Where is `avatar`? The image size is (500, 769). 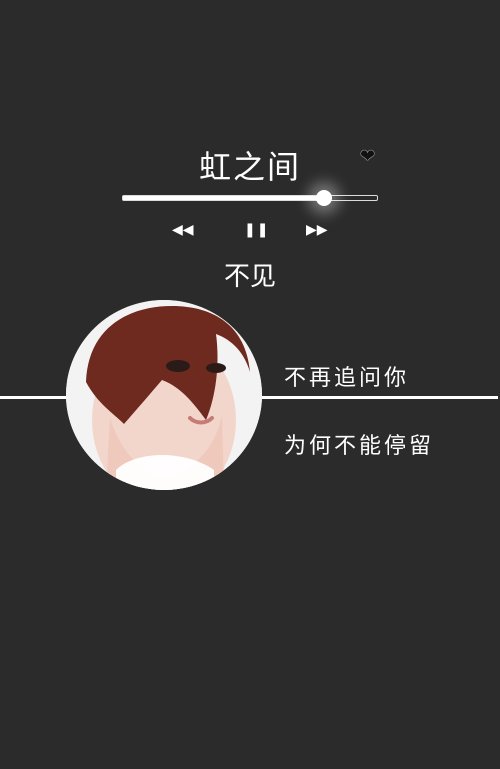 avatar is located at coordinates (164, 395).